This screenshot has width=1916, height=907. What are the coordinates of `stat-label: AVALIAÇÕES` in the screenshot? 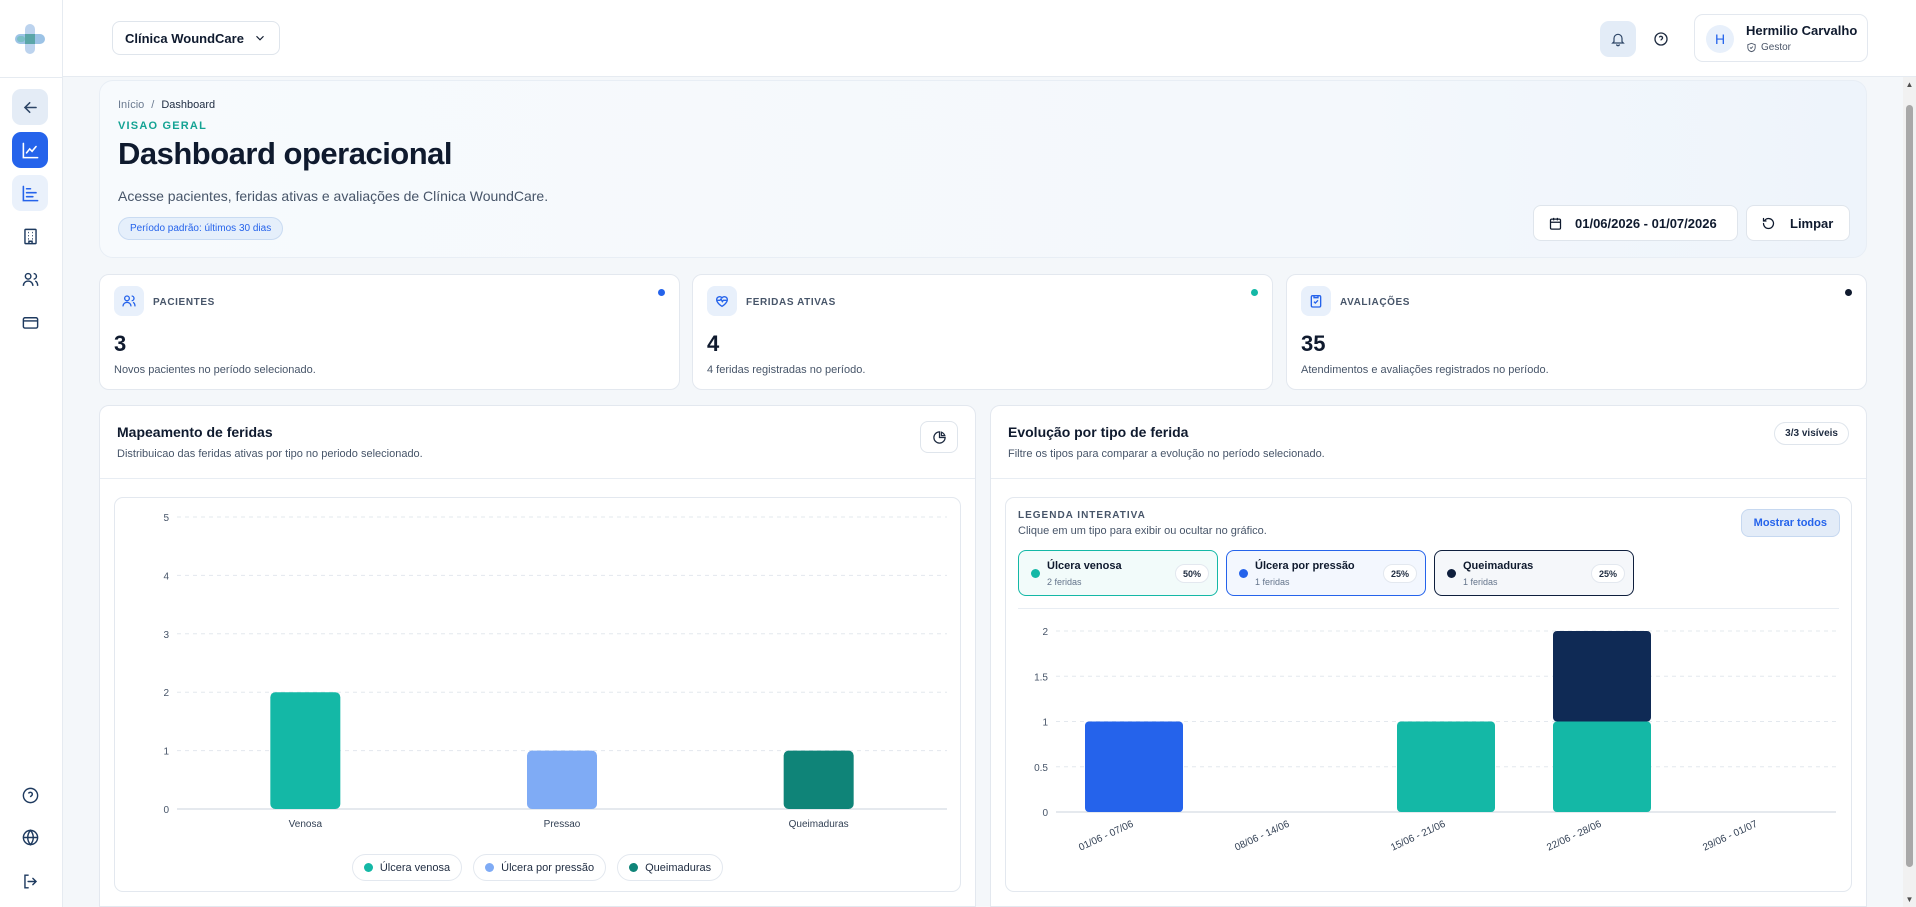 It's located at (1375, 302).